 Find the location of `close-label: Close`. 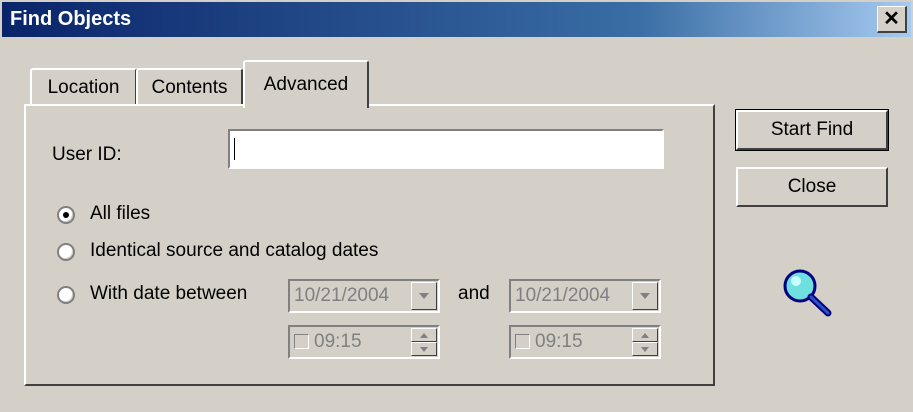

close-label: Close is located at coordinates (812, 186).